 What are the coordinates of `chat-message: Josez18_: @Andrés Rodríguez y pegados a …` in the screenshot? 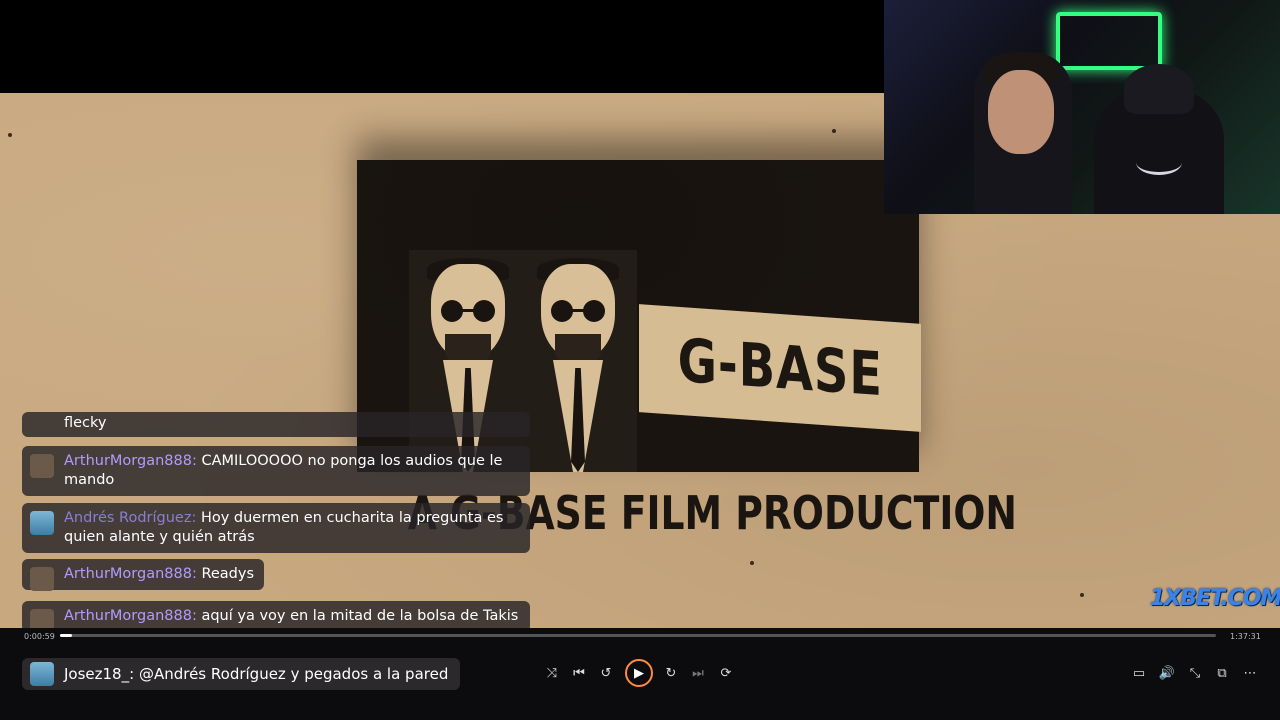 It's located at (241, 674).